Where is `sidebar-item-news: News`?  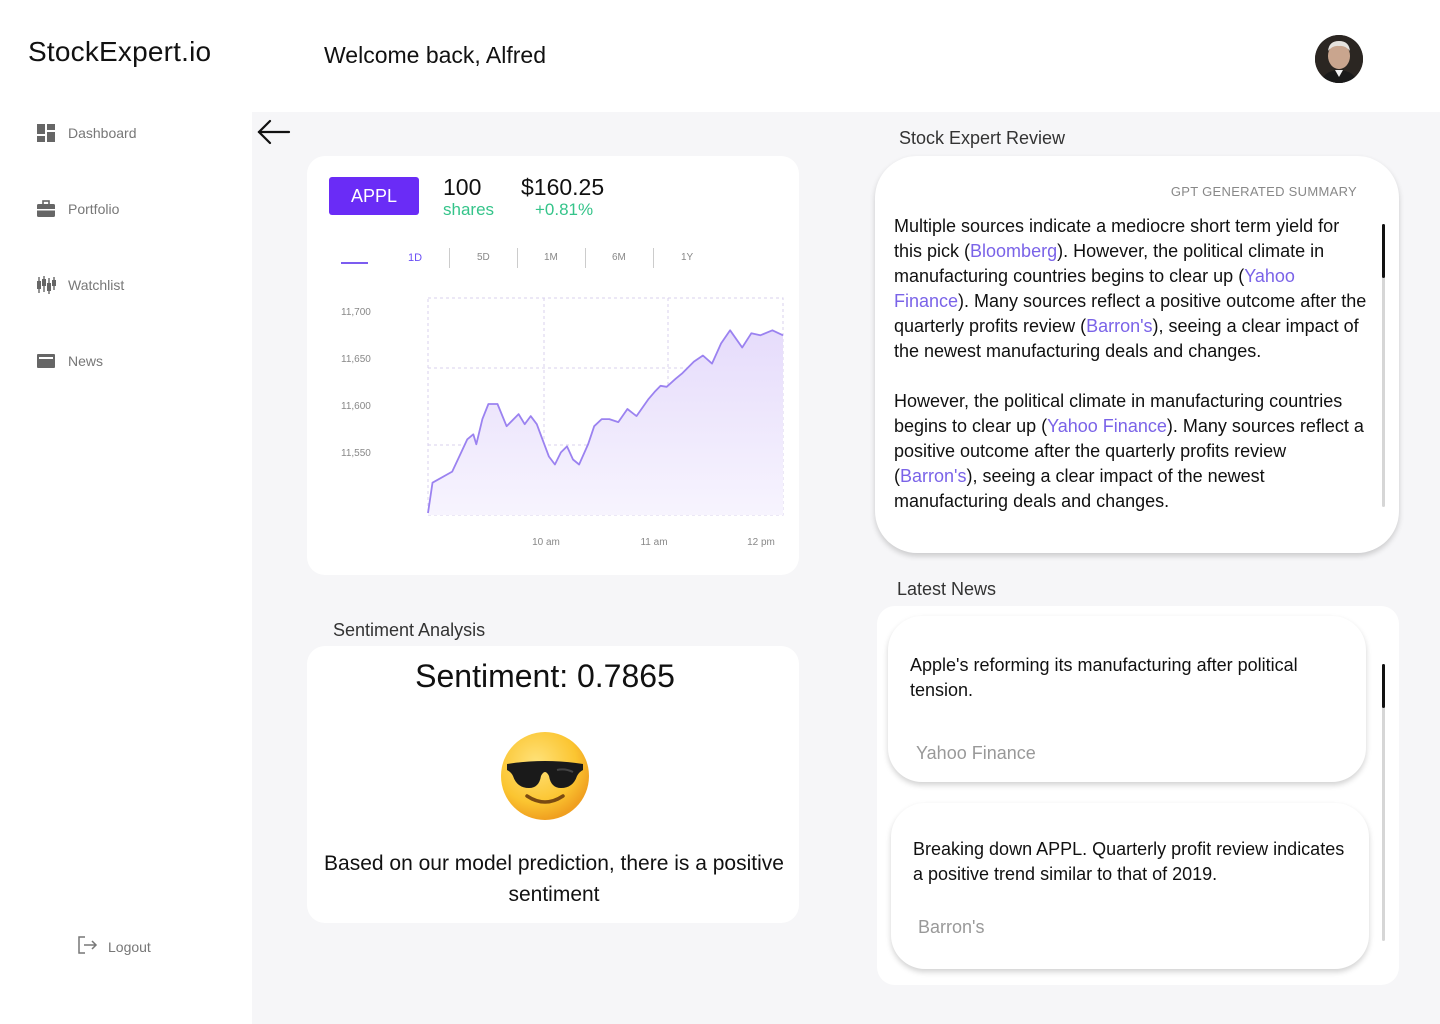
sidebar-item-news: News is located at coordinates (69, 361).